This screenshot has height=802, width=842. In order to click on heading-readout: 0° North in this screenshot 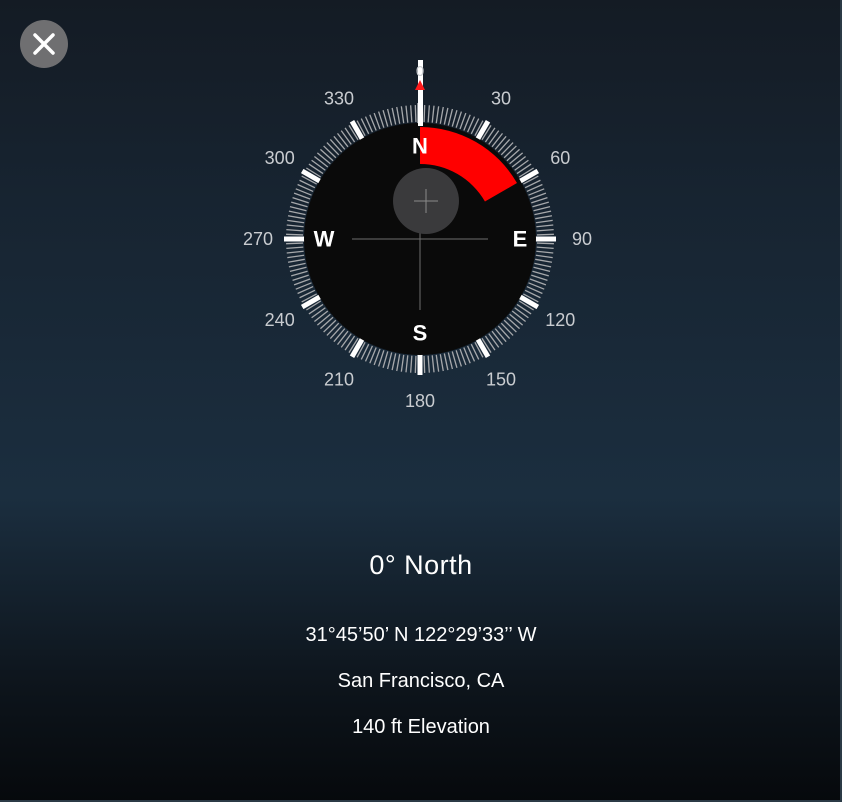, I will do `click(421, 565)`.